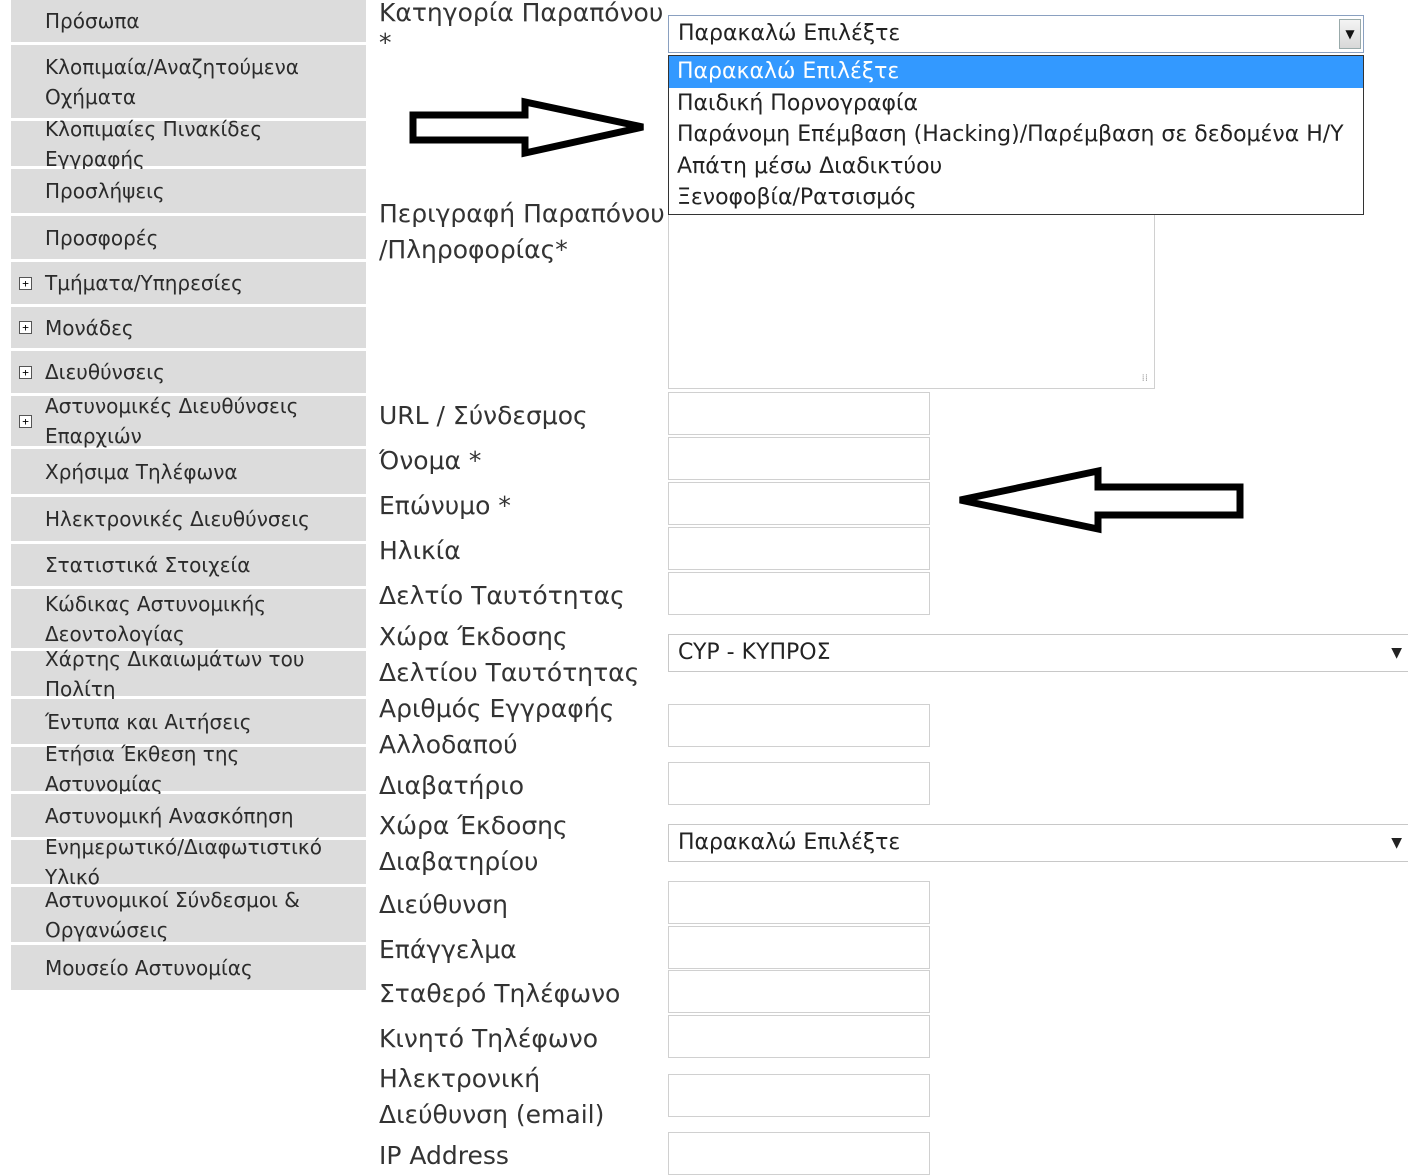 This screenshot has width=1408, height=1175. I want to click on category-label: Κατηγορία Παραπόνου *, so click(521, 28).